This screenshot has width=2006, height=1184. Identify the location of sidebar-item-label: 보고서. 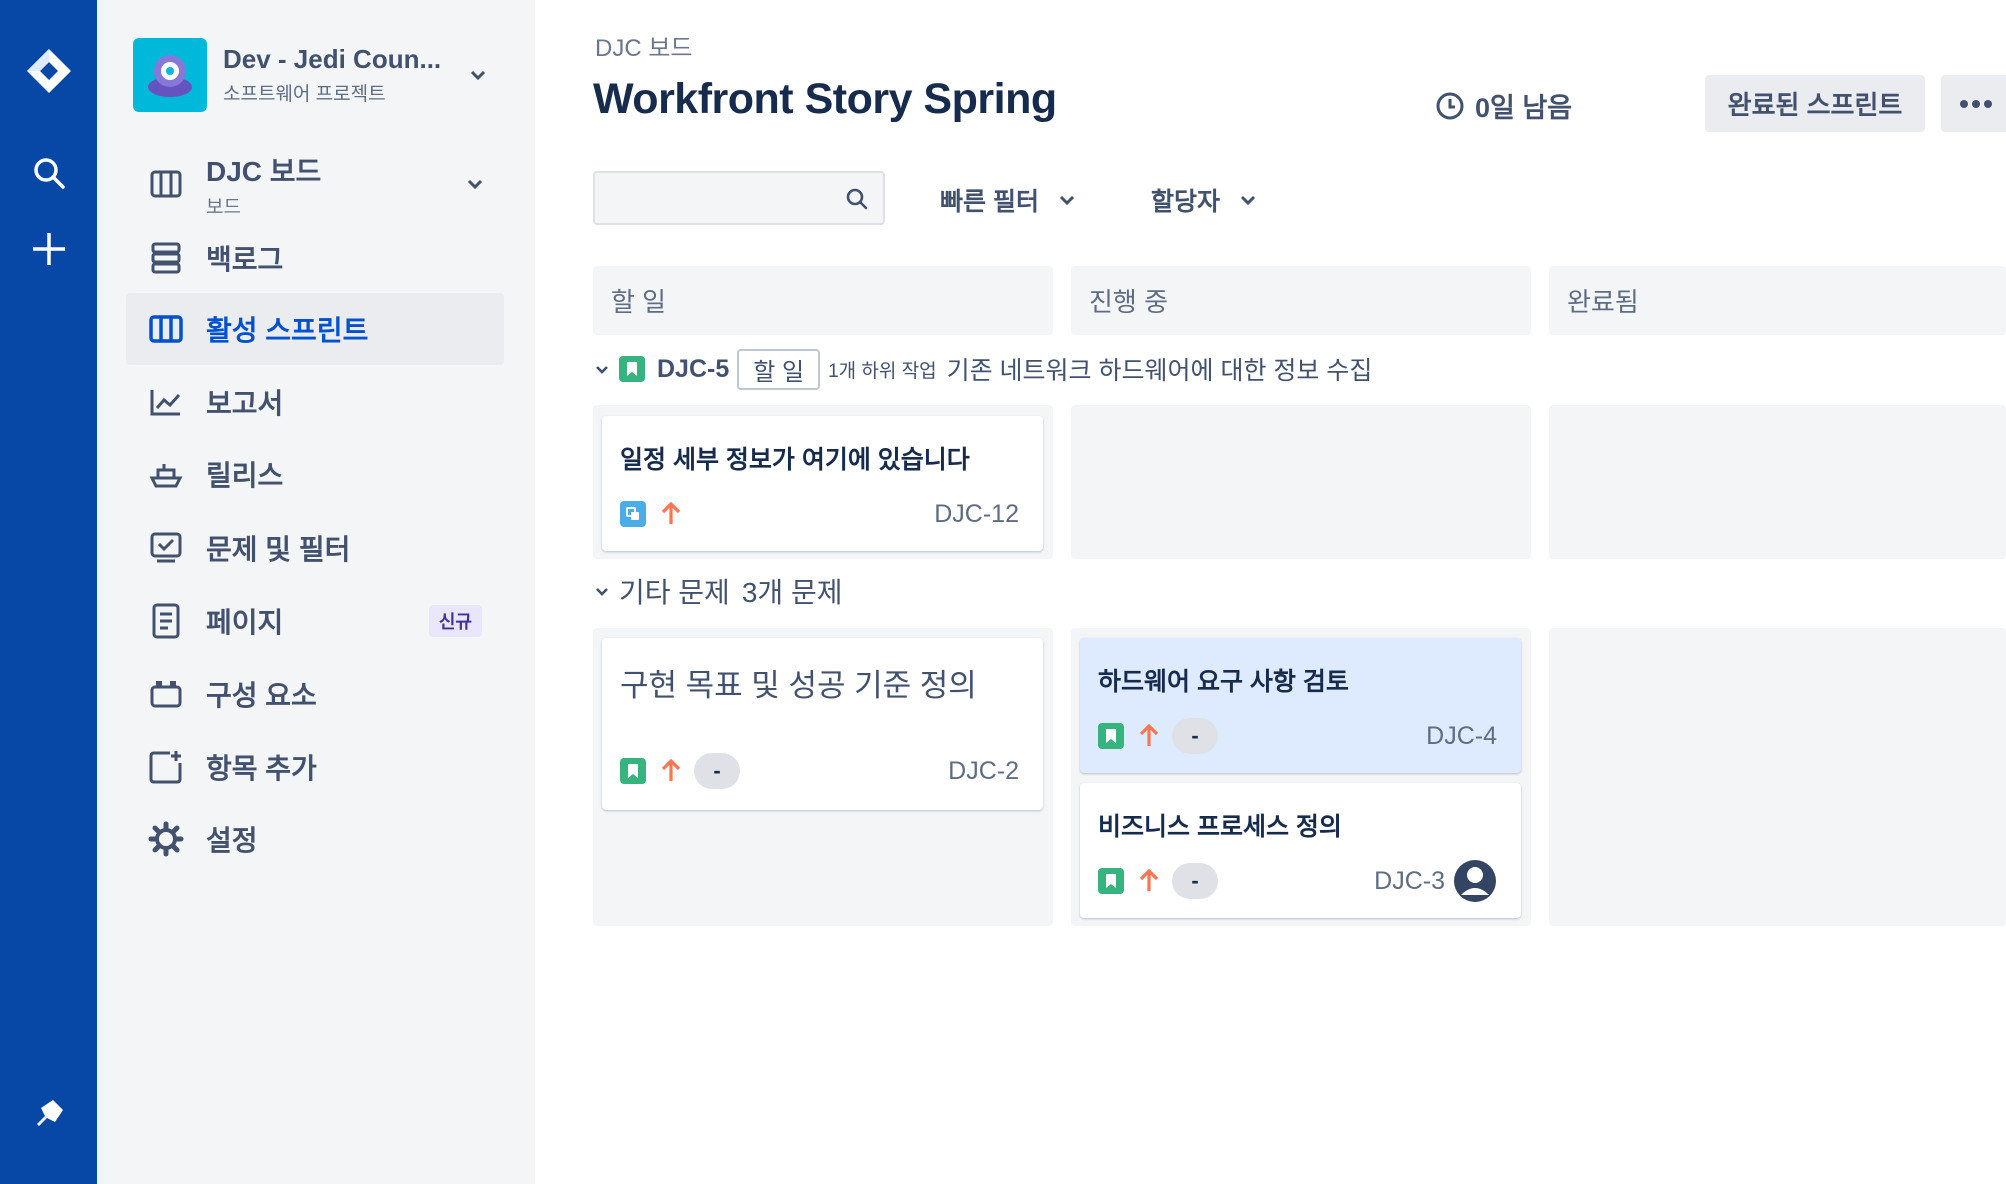
(245, 403).